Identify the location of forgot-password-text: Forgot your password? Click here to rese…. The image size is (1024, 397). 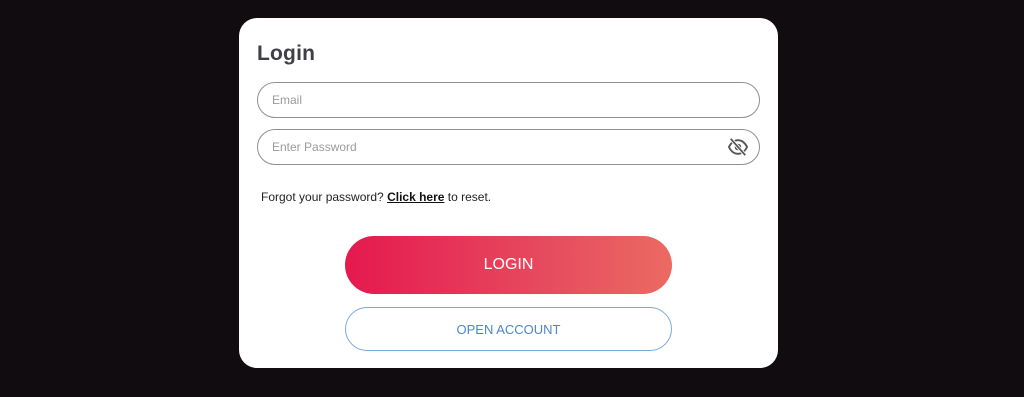
(376, 197).